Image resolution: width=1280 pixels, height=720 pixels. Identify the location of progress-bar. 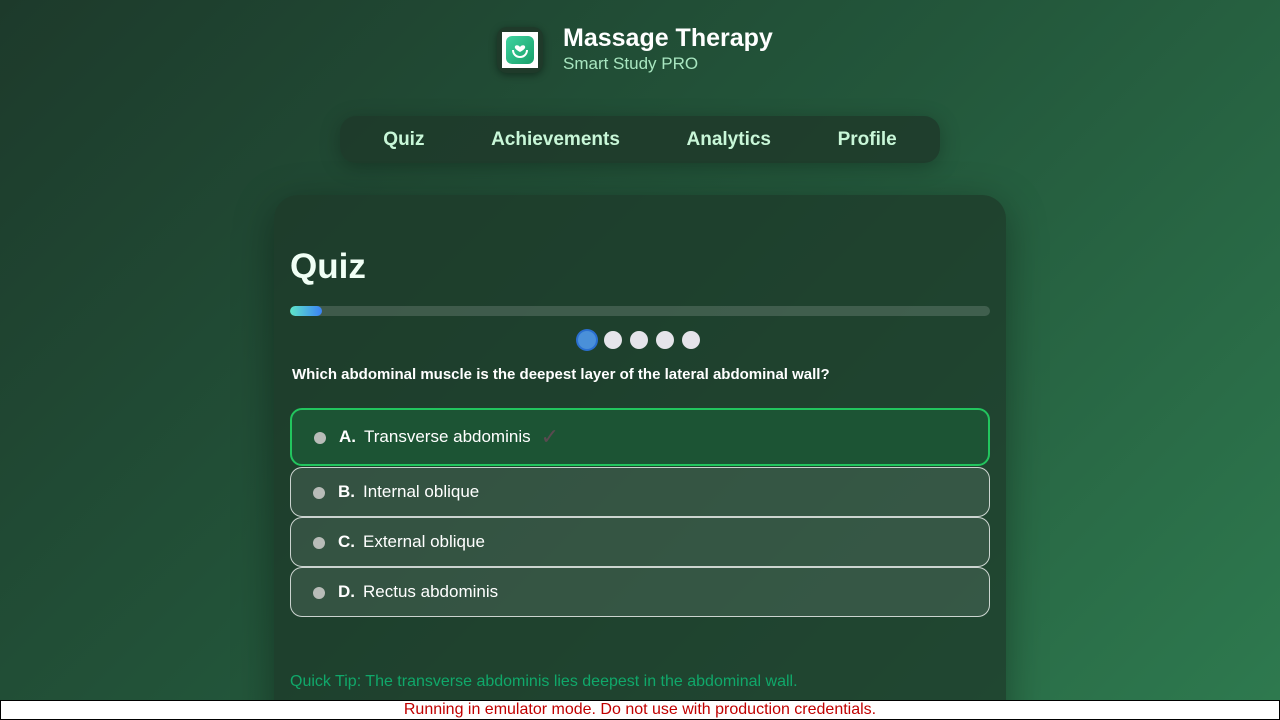
(640, 311).